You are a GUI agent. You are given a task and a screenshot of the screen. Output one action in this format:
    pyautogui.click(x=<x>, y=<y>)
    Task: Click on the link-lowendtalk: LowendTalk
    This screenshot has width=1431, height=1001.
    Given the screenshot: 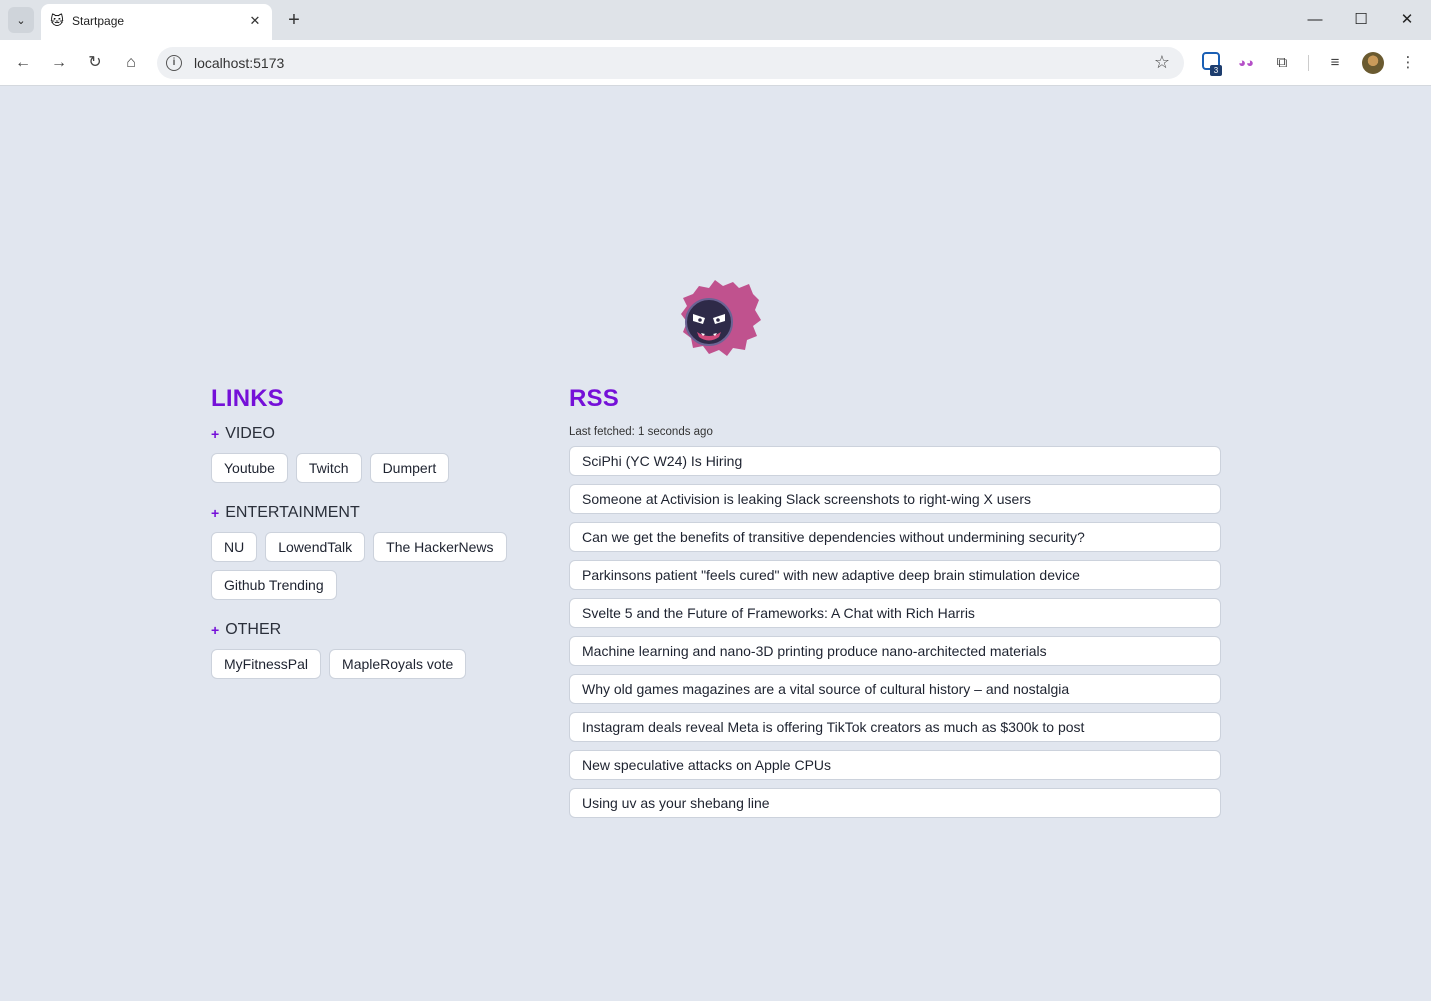 What is the action you would take?
    pyautogui.click(x=315, y=547)
    